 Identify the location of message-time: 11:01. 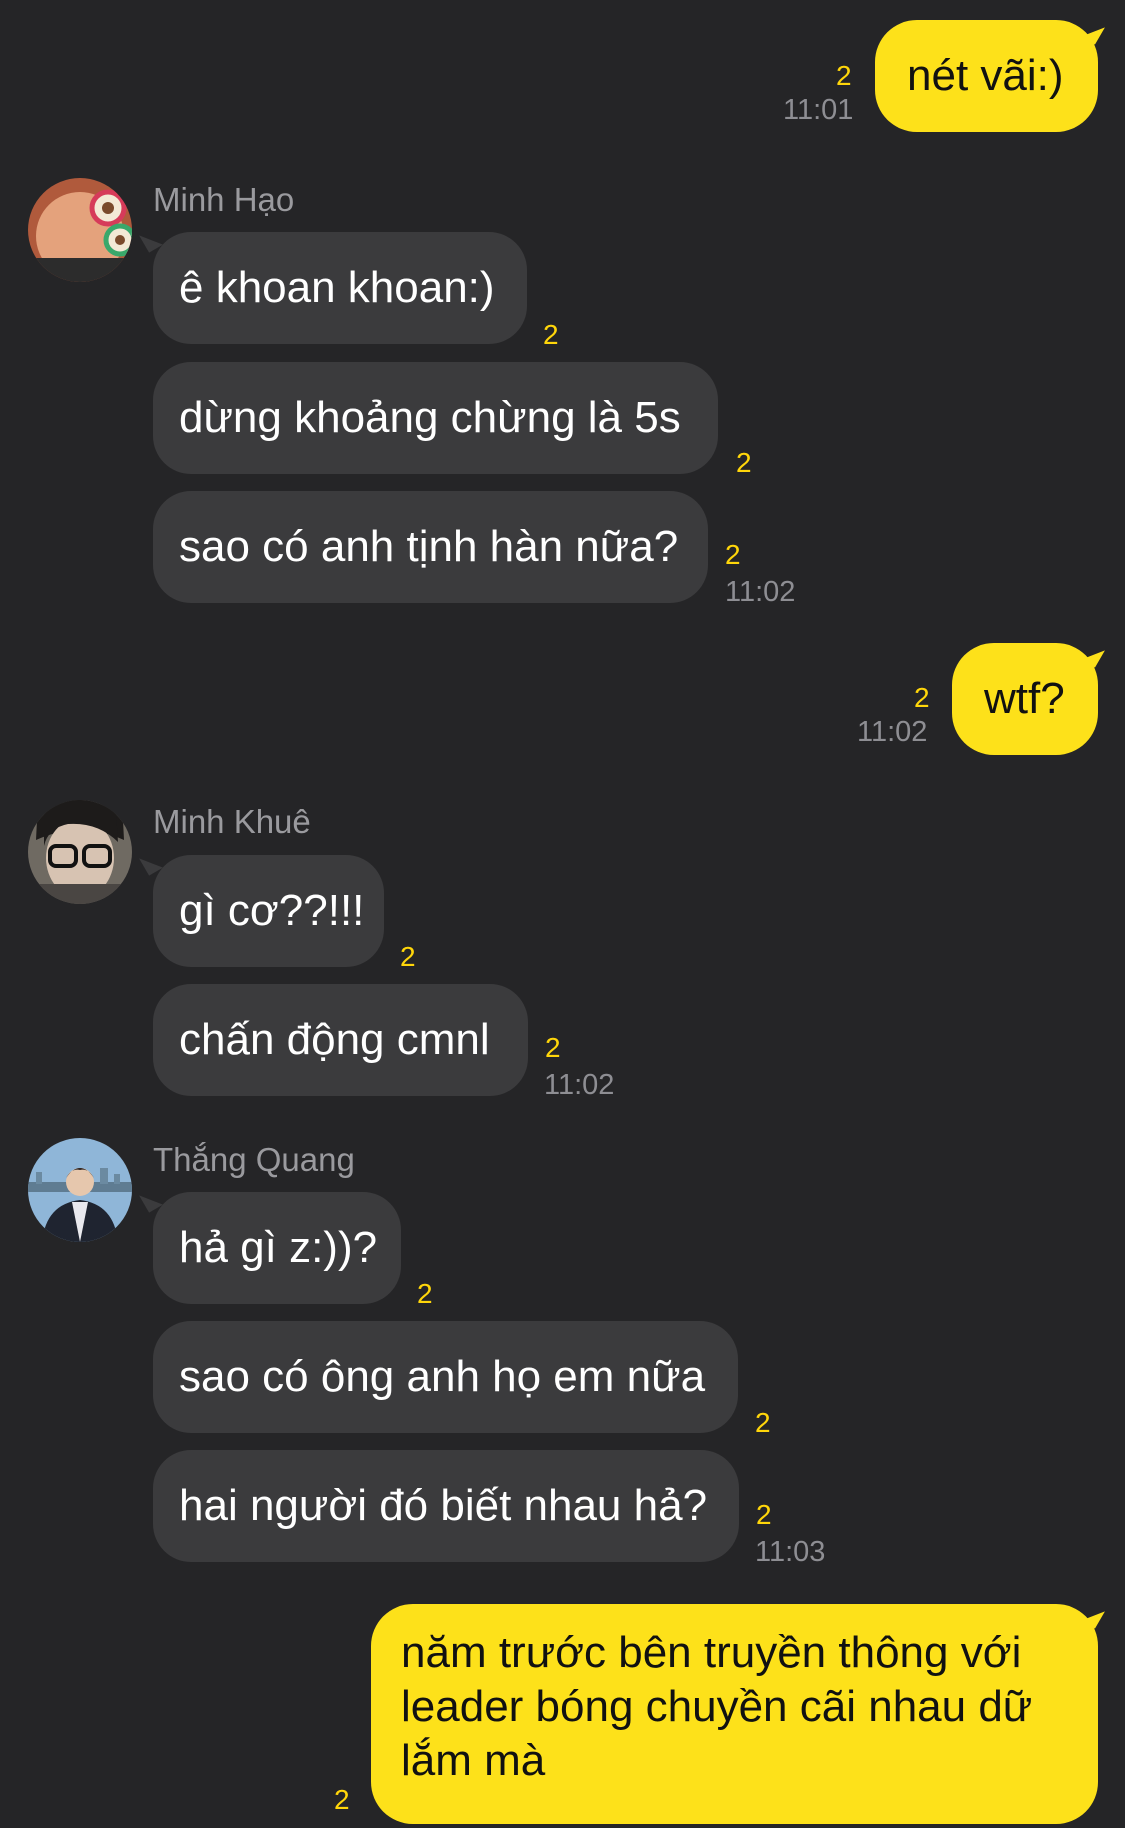
(818, 110).